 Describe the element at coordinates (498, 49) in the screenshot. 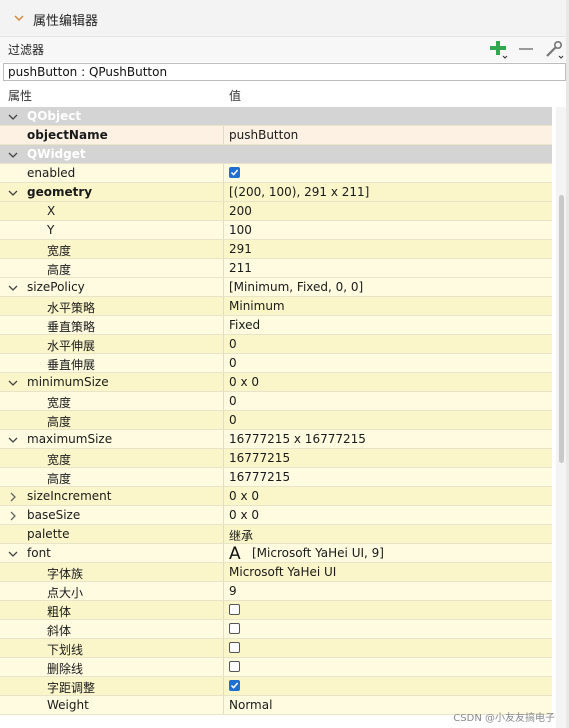

I see `plus-icon` at that location.